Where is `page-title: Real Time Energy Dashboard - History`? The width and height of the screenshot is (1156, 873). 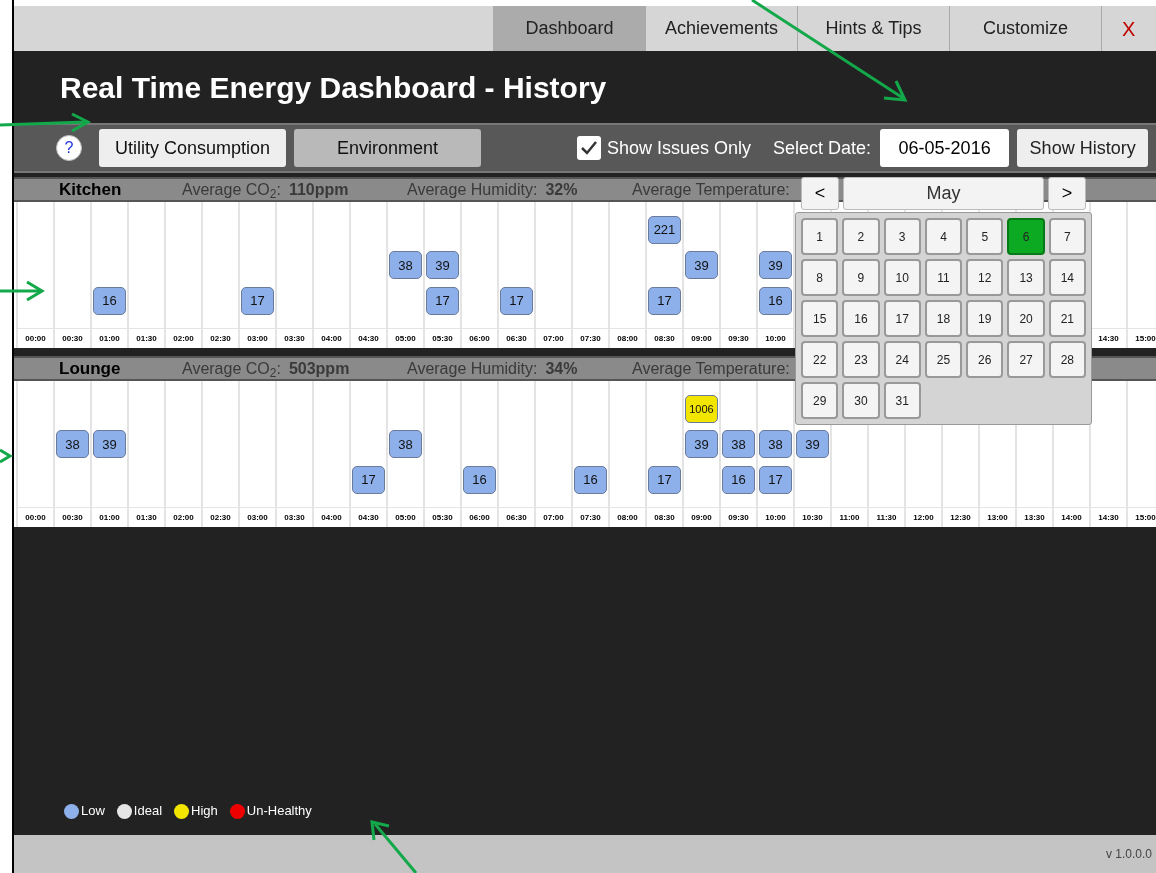 page-title: Real Time Energy Dashboard - History is located at coordinates (333, 87).